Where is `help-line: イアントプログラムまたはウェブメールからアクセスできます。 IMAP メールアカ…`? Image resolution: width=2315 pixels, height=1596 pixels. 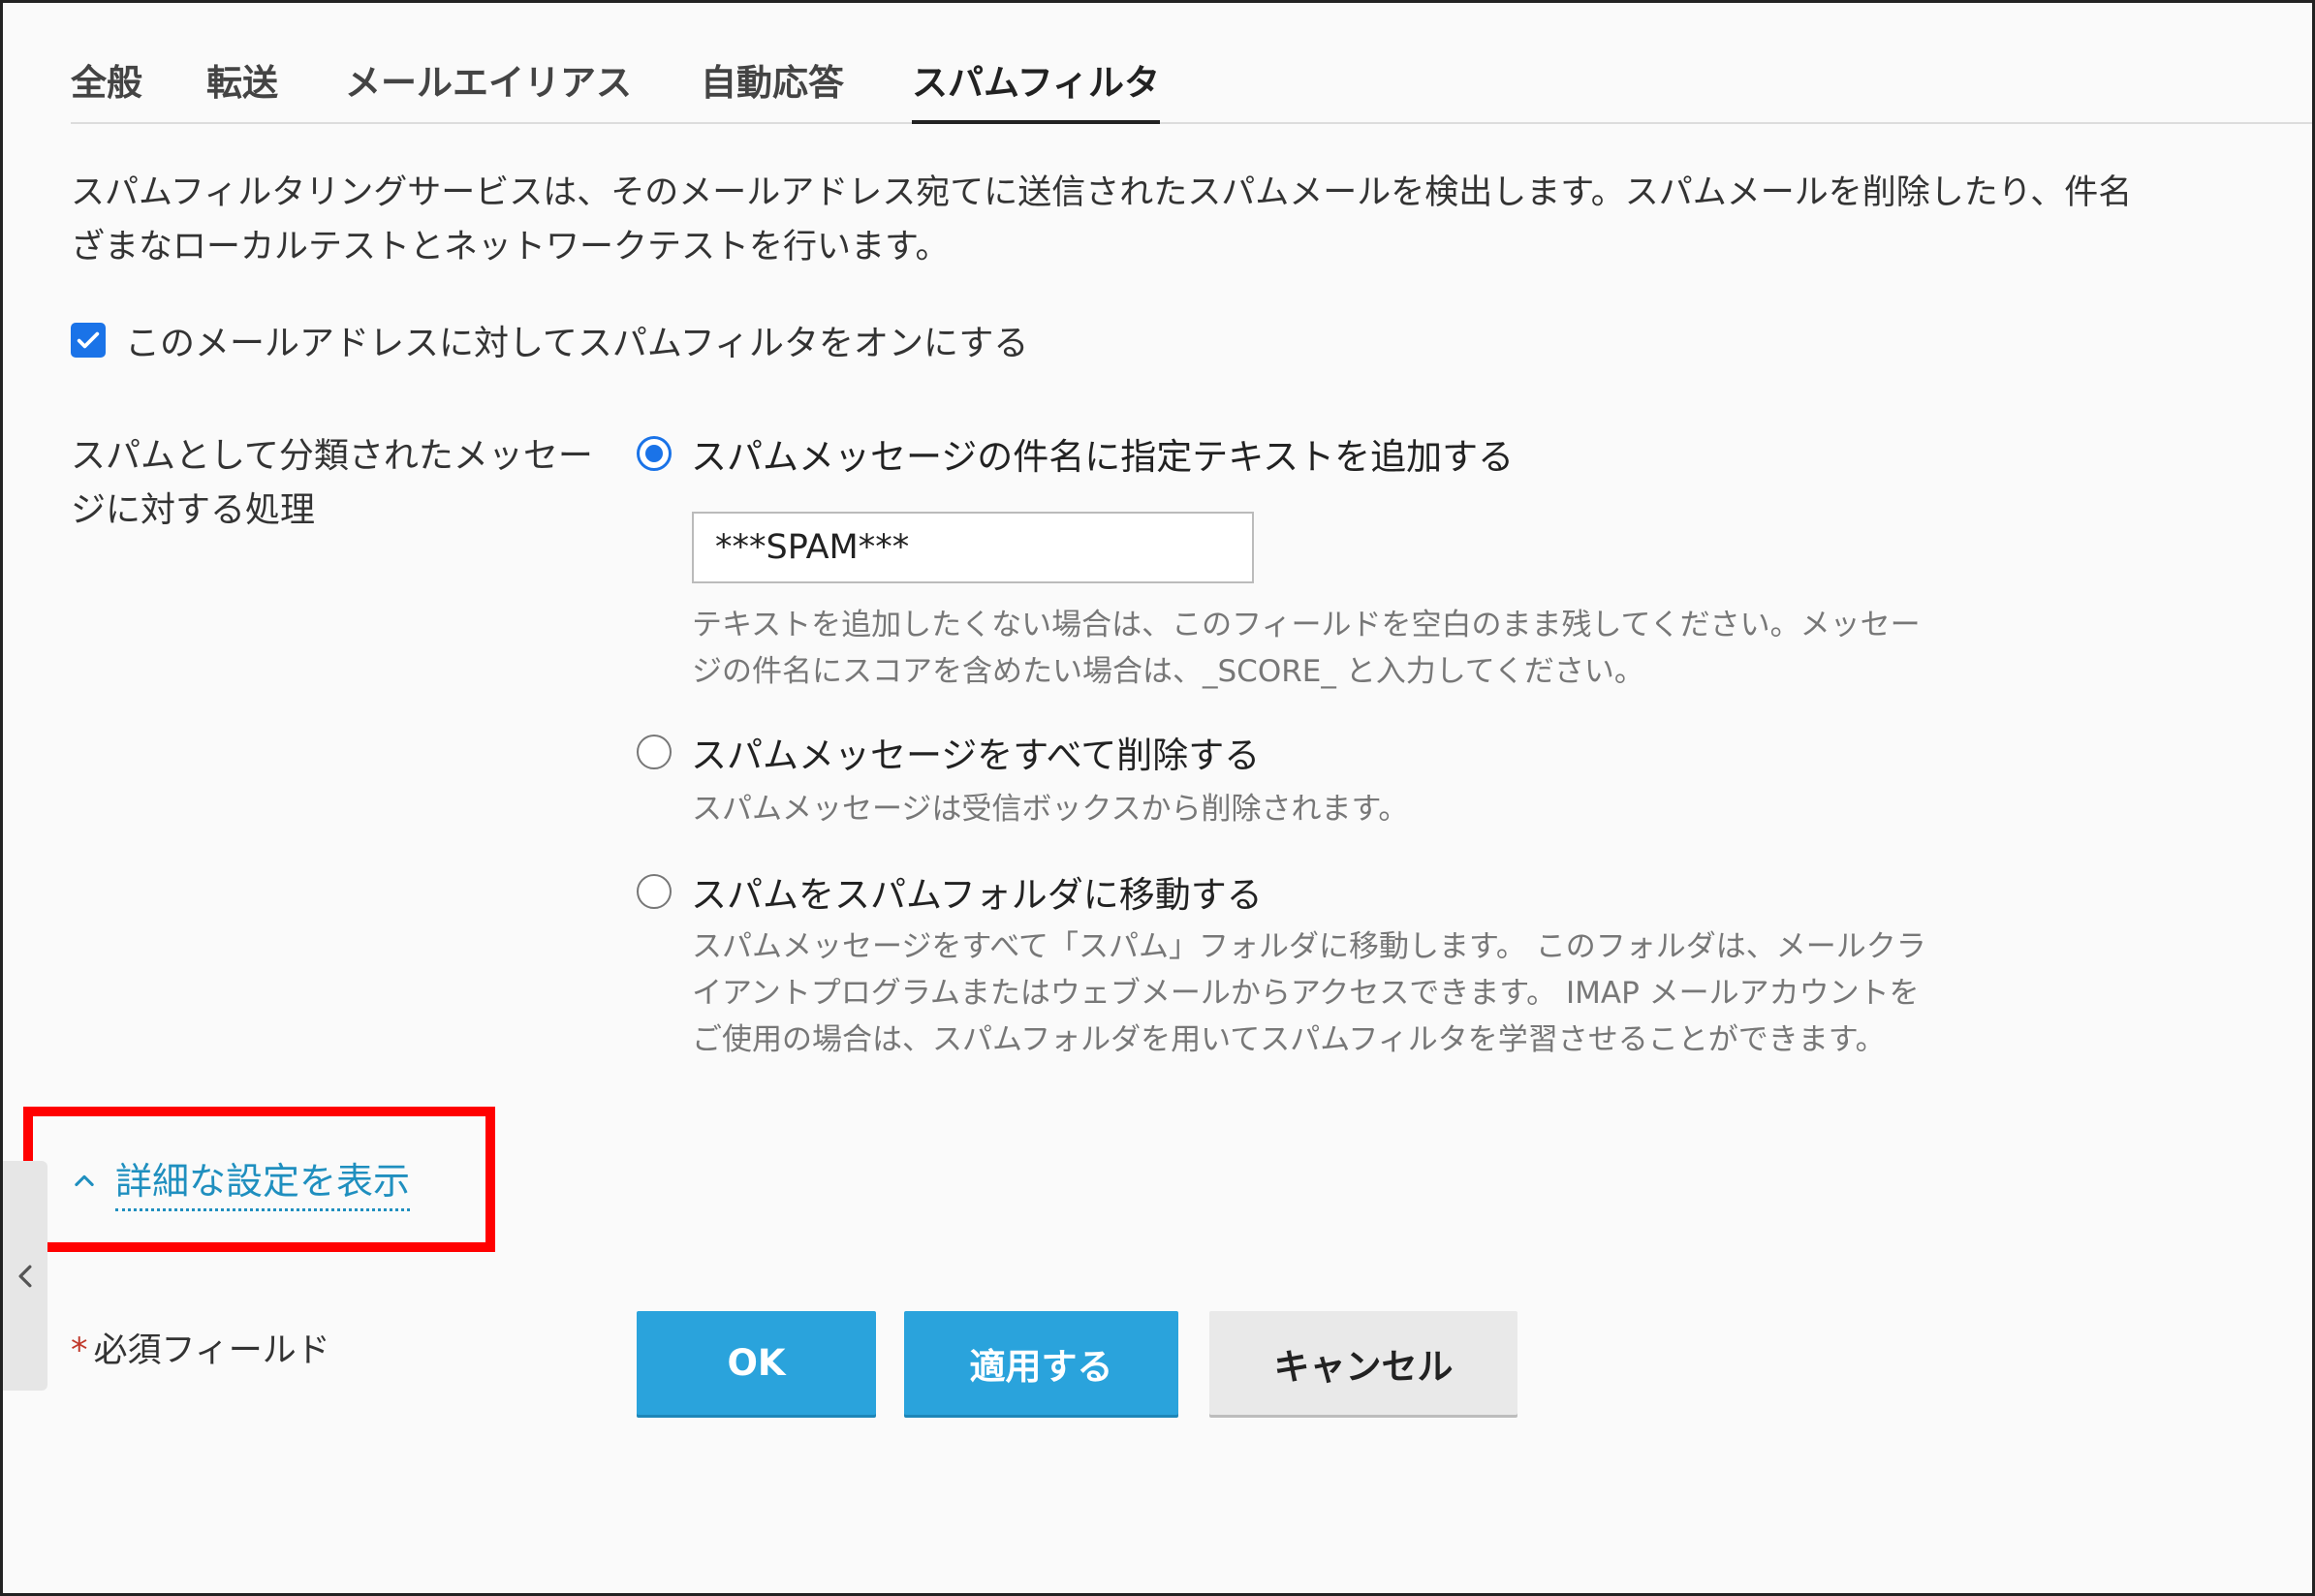
help-line: イアントプログラムまたはウェブメールからアクセスできます。 IMAP メールアカ… is located at coordinates (1306, 993).